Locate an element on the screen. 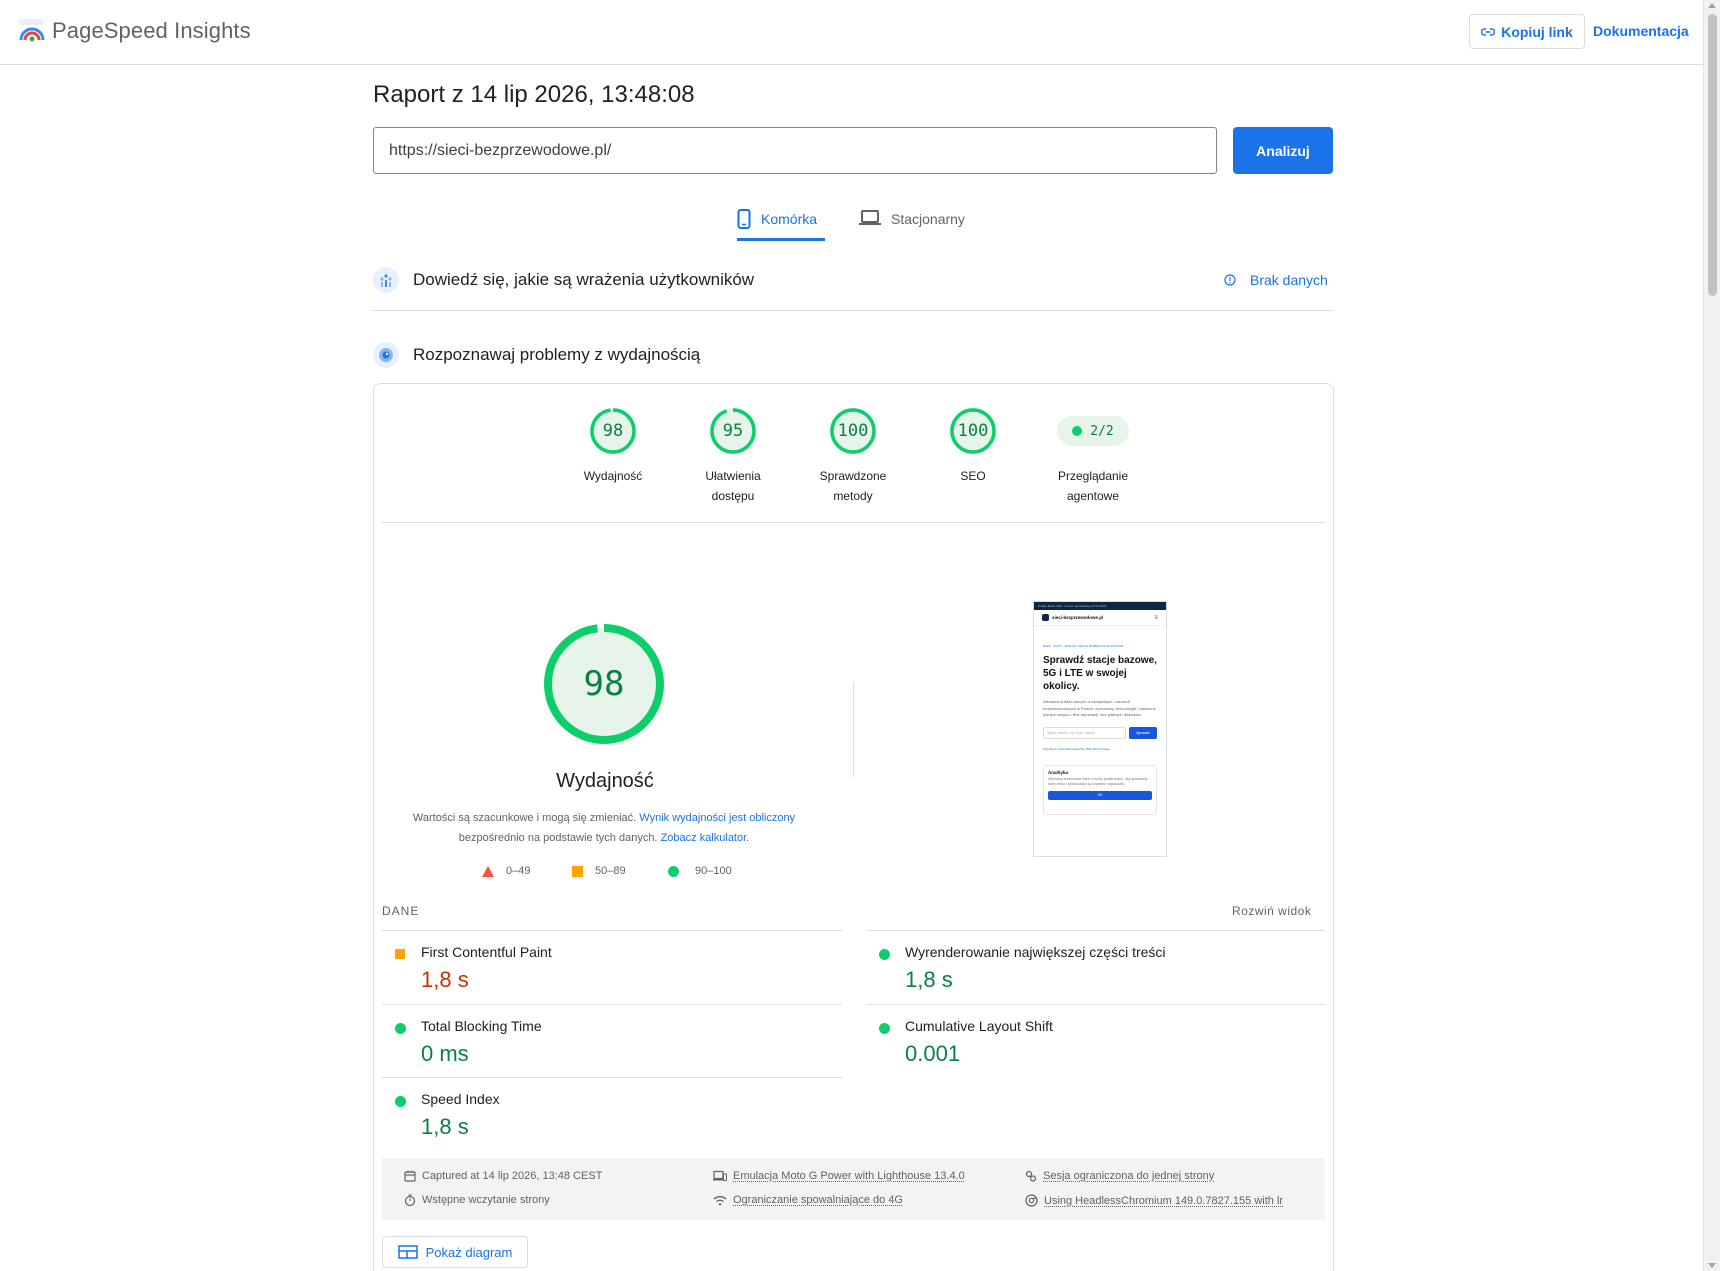 The width and height of the screenshot is (1720, 1271). tab-desktop: Stacjonarny is located at coordinates (912, 224).